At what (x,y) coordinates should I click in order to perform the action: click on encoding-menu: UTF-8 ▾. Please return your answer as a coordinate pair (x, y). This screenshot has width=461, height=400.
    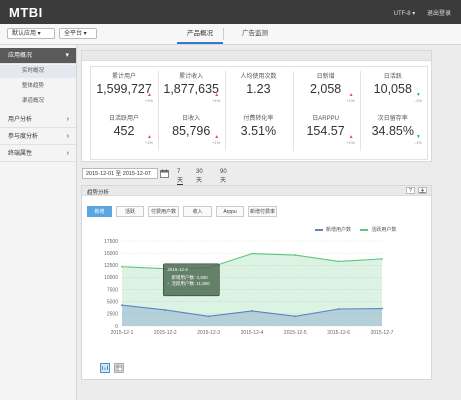
    Looking at the image, I should click on (405, 14).